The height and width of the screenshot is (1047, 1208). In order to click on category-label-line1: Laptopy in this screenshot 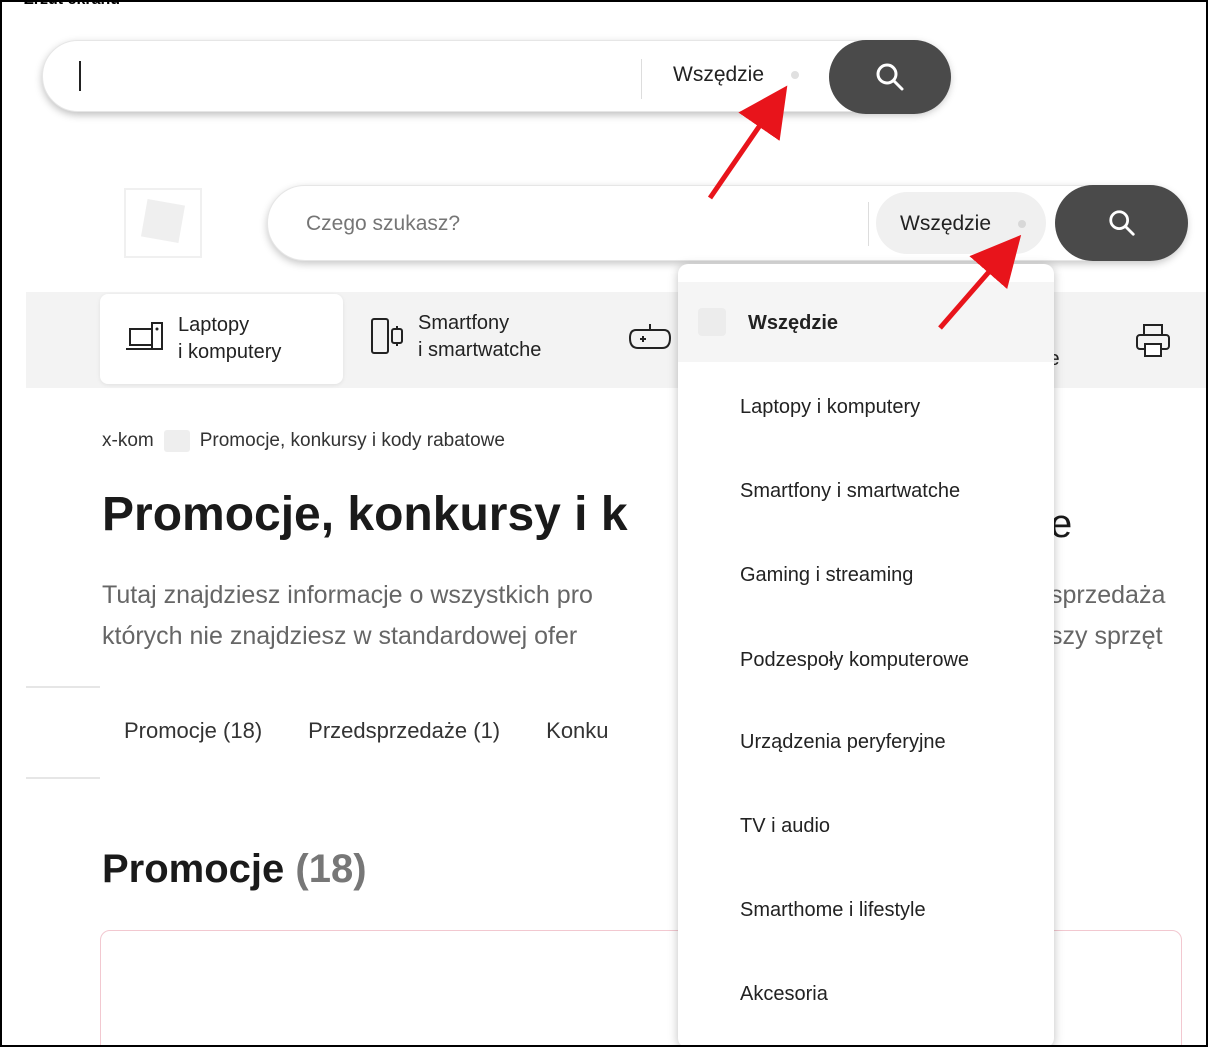, I will do `click(214, 325)`.